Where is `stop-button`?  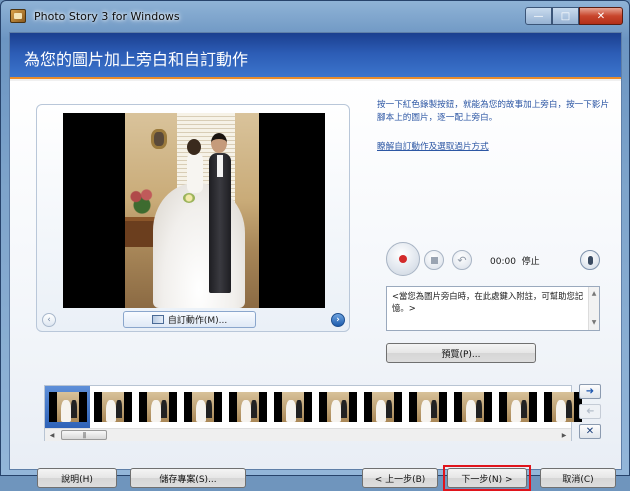 stop-button is located at coordinates (434, 260).